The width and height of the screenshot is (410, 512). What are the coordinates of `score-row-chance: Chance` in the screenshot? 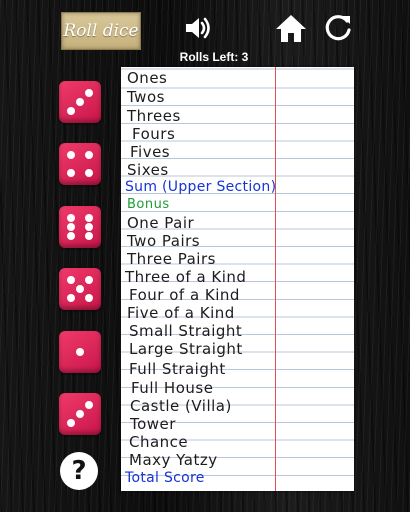 It's located at (158, 442).